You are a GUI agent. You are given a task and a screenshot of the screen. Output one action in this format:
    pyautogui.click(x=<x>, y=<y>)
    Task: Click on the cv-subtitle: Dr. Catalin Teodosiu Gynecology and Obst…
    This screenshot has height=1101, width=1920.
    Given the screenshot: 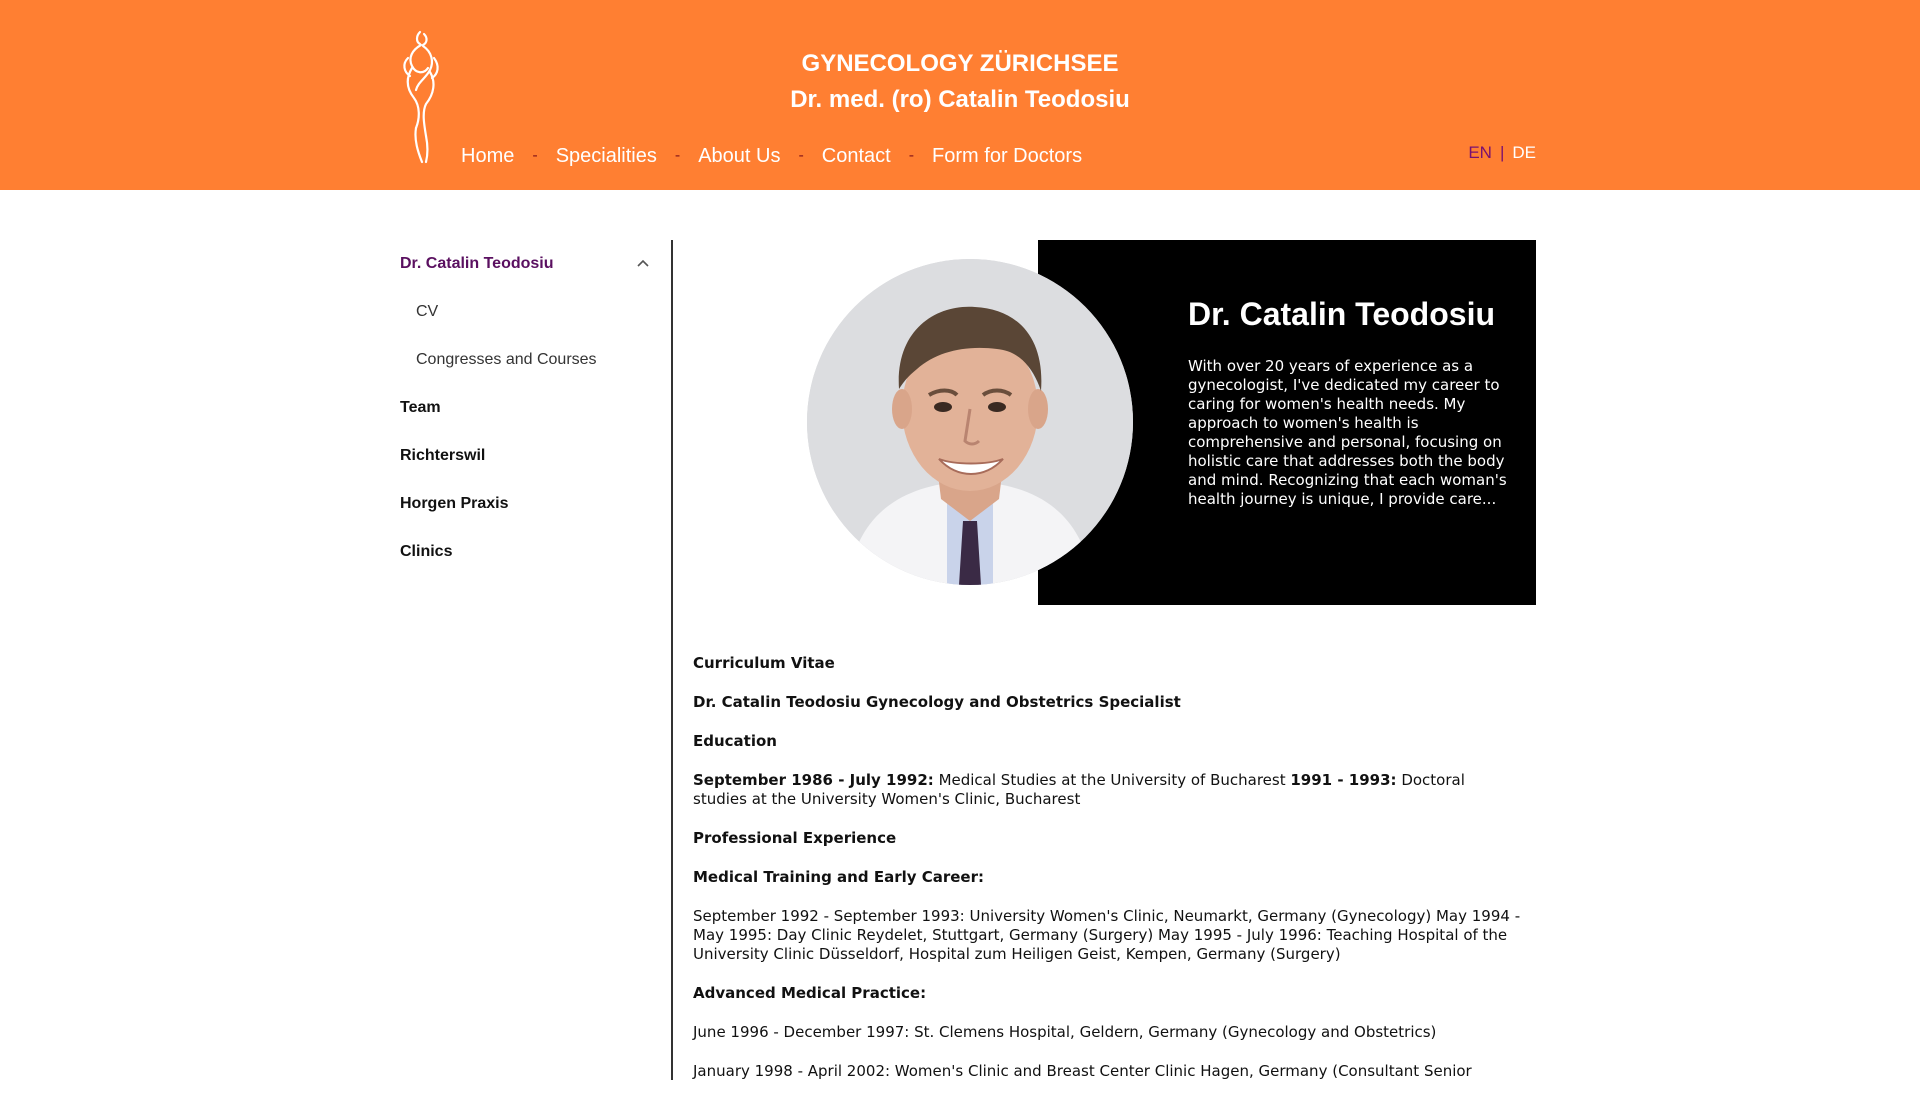 What is the action you would take?
    pyautogui.click(x=937, y=702)
    